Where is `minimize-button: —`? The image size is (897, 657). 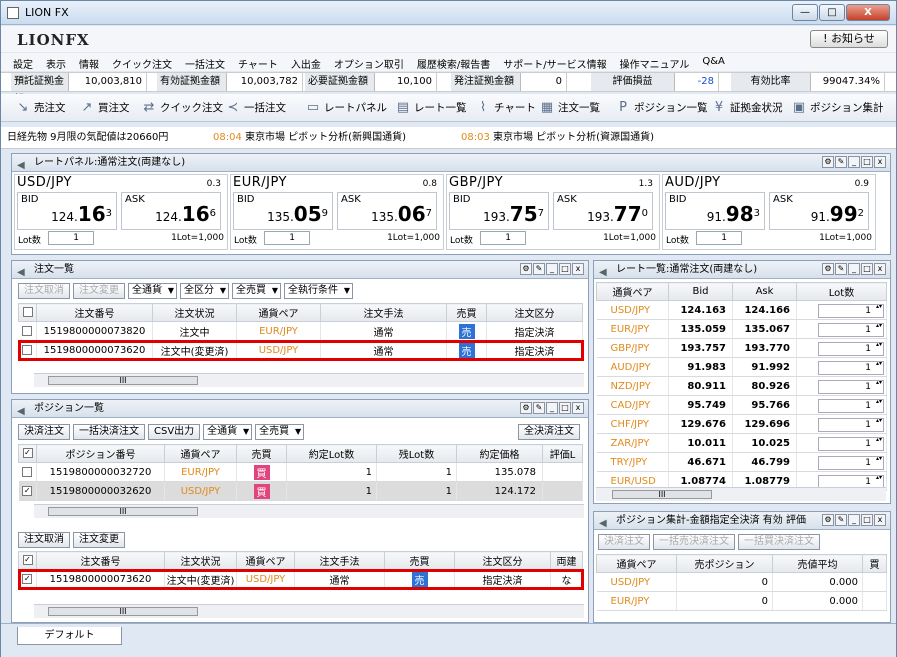
minimize-button: — is located at coordinates (805, 12).